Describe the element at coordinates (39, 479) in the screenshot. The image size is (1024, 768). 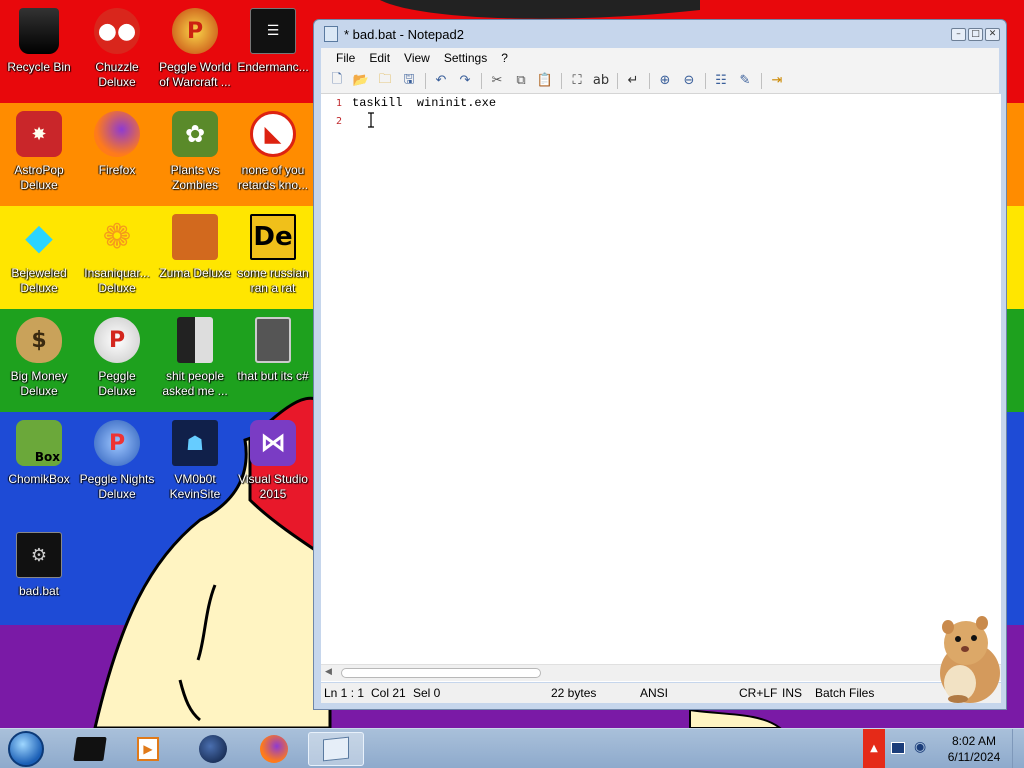
I see `desktop-icon-label: ChomikBox` at that location.